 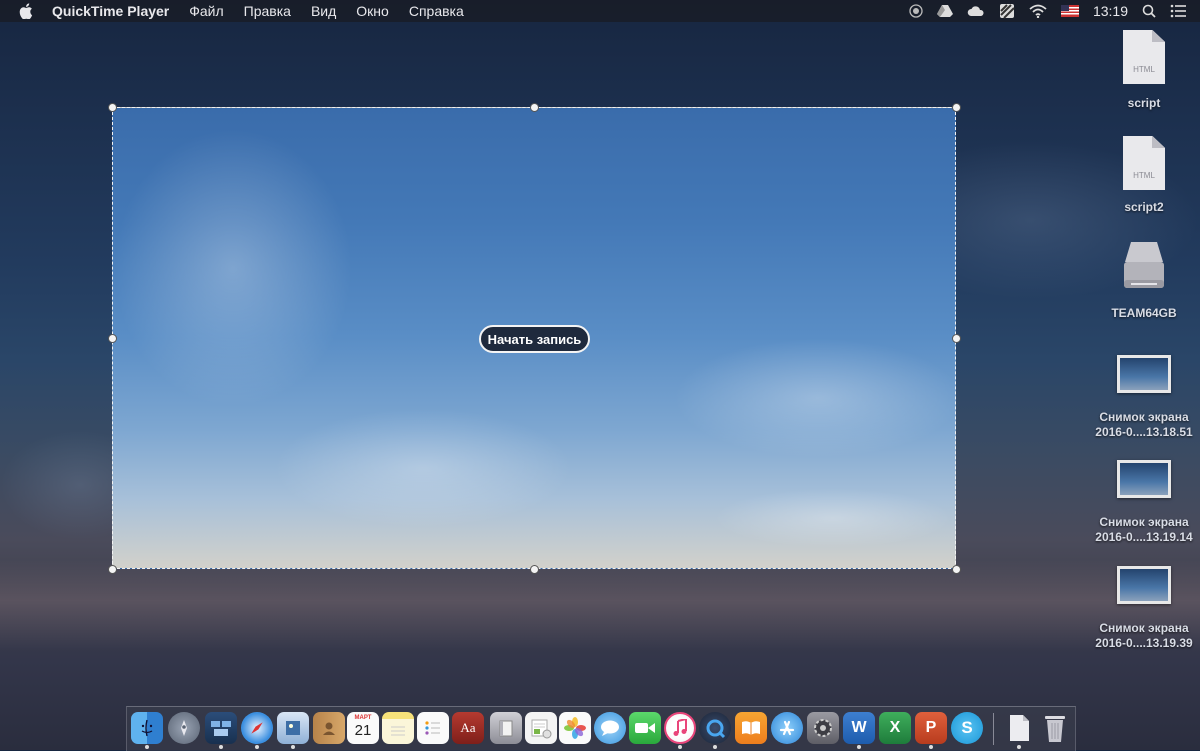 I want to click on launchpad-icon, so click(x=184, y=728).